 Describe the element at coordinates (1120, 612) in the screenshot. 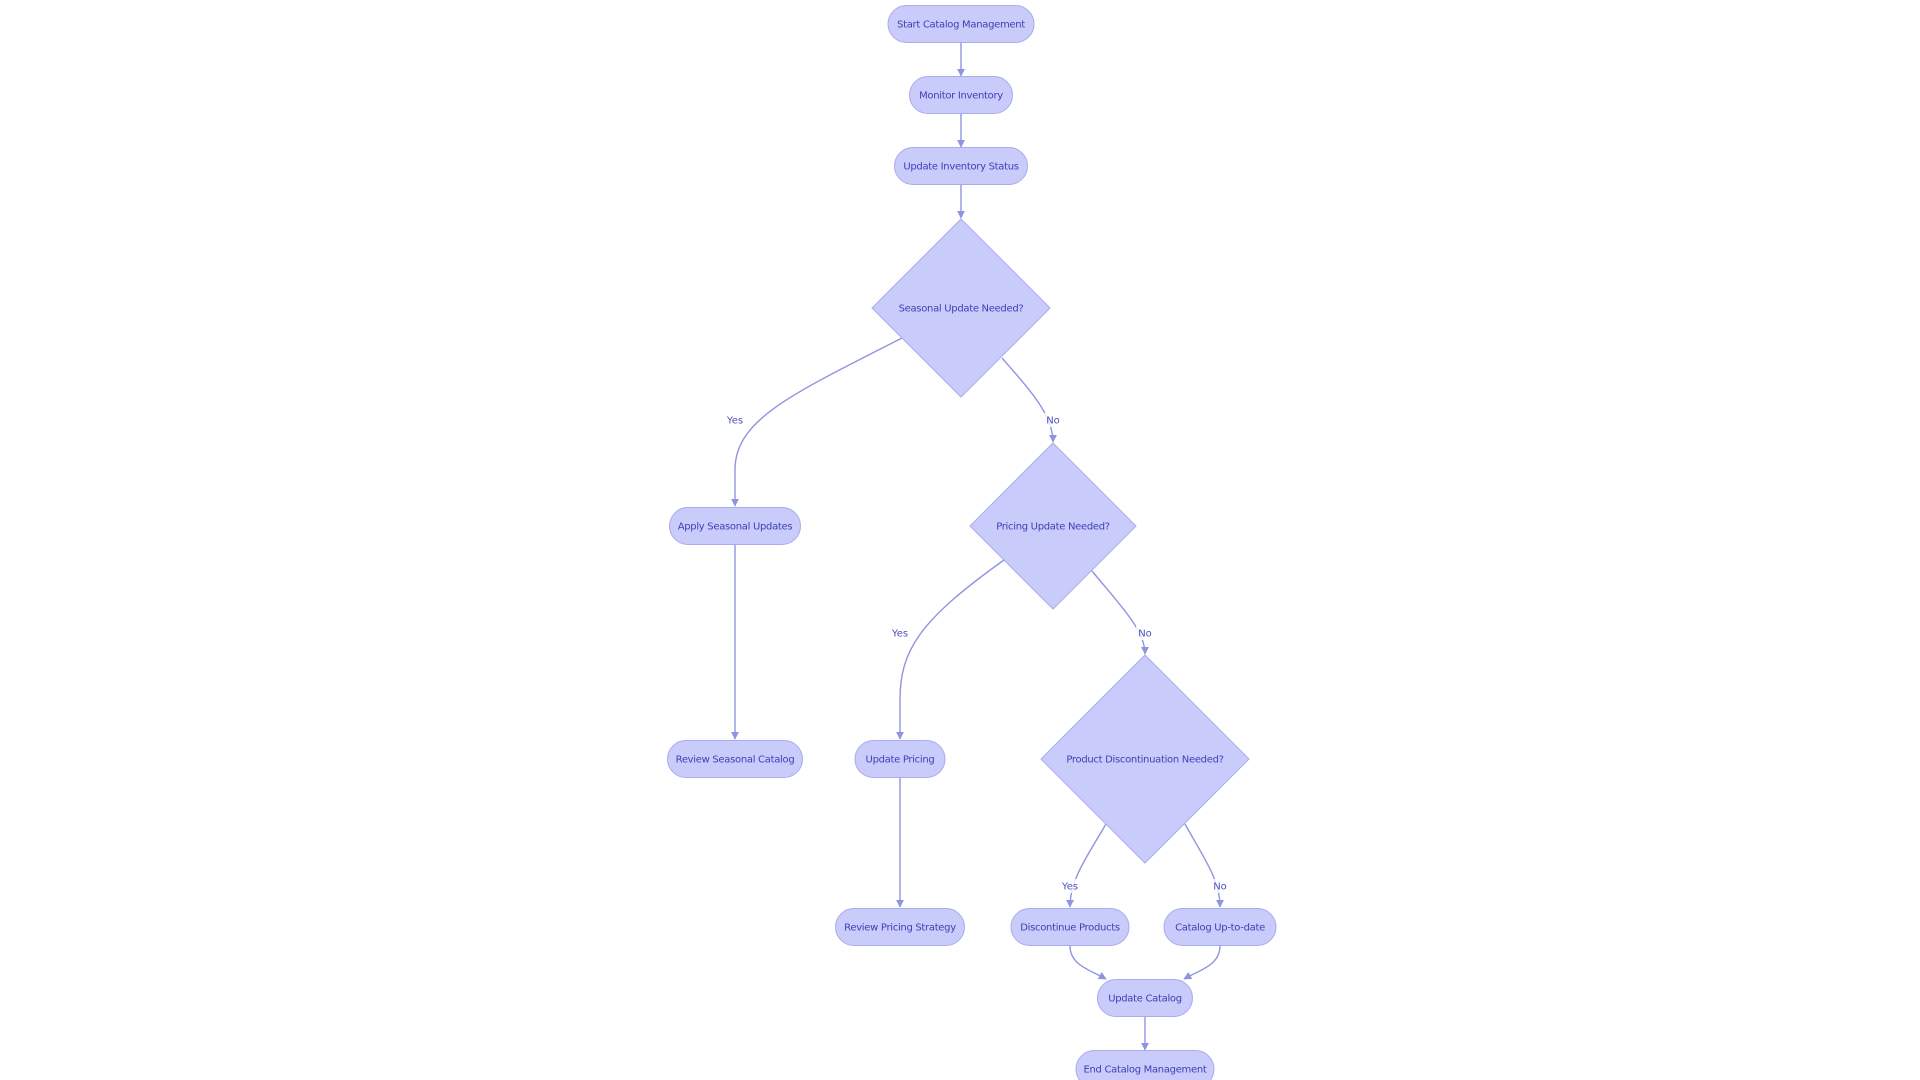

I see `edge-pricing_q-to-discontinue_q` at that location.